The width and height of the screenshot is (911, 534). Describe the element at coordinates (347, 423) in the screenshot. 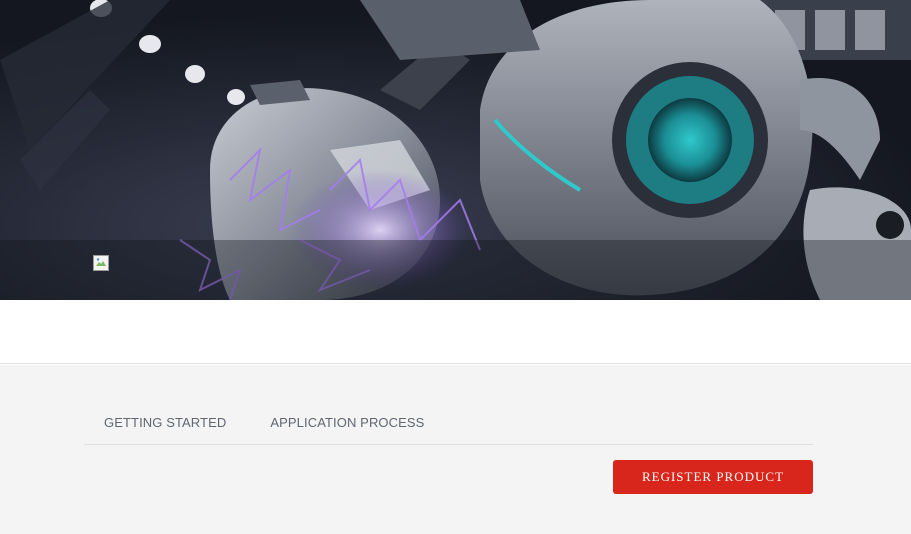

I see `tab-application-process: APPLICATION PROCESS` at that location.